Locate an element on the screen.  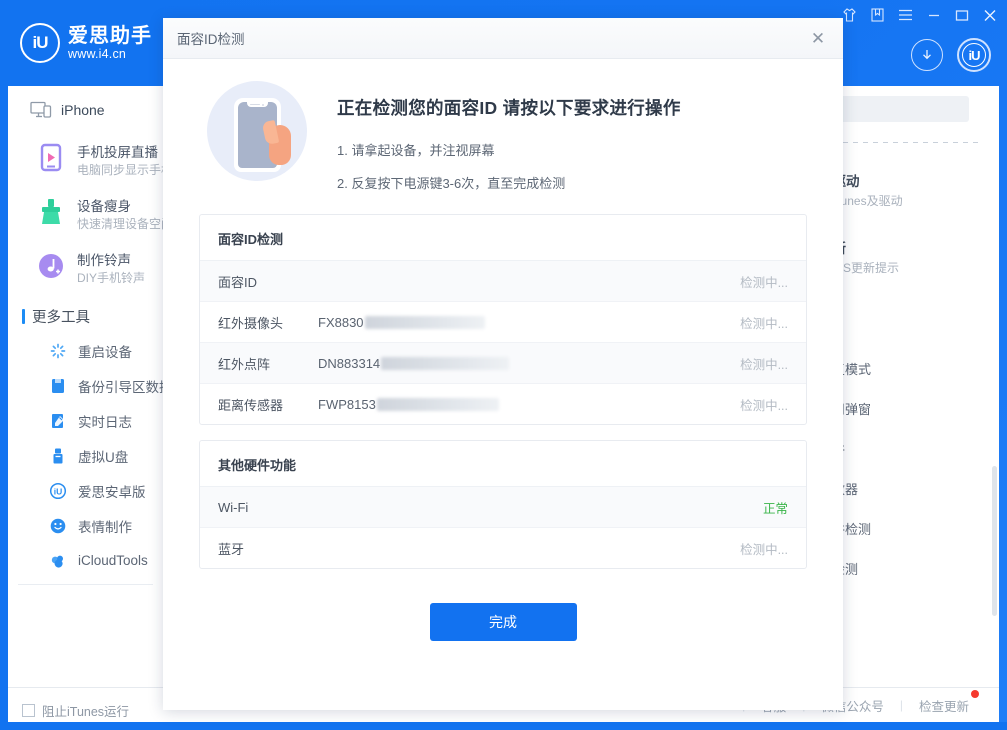
row-value: FX8830 is located at coordinates (529, 322).